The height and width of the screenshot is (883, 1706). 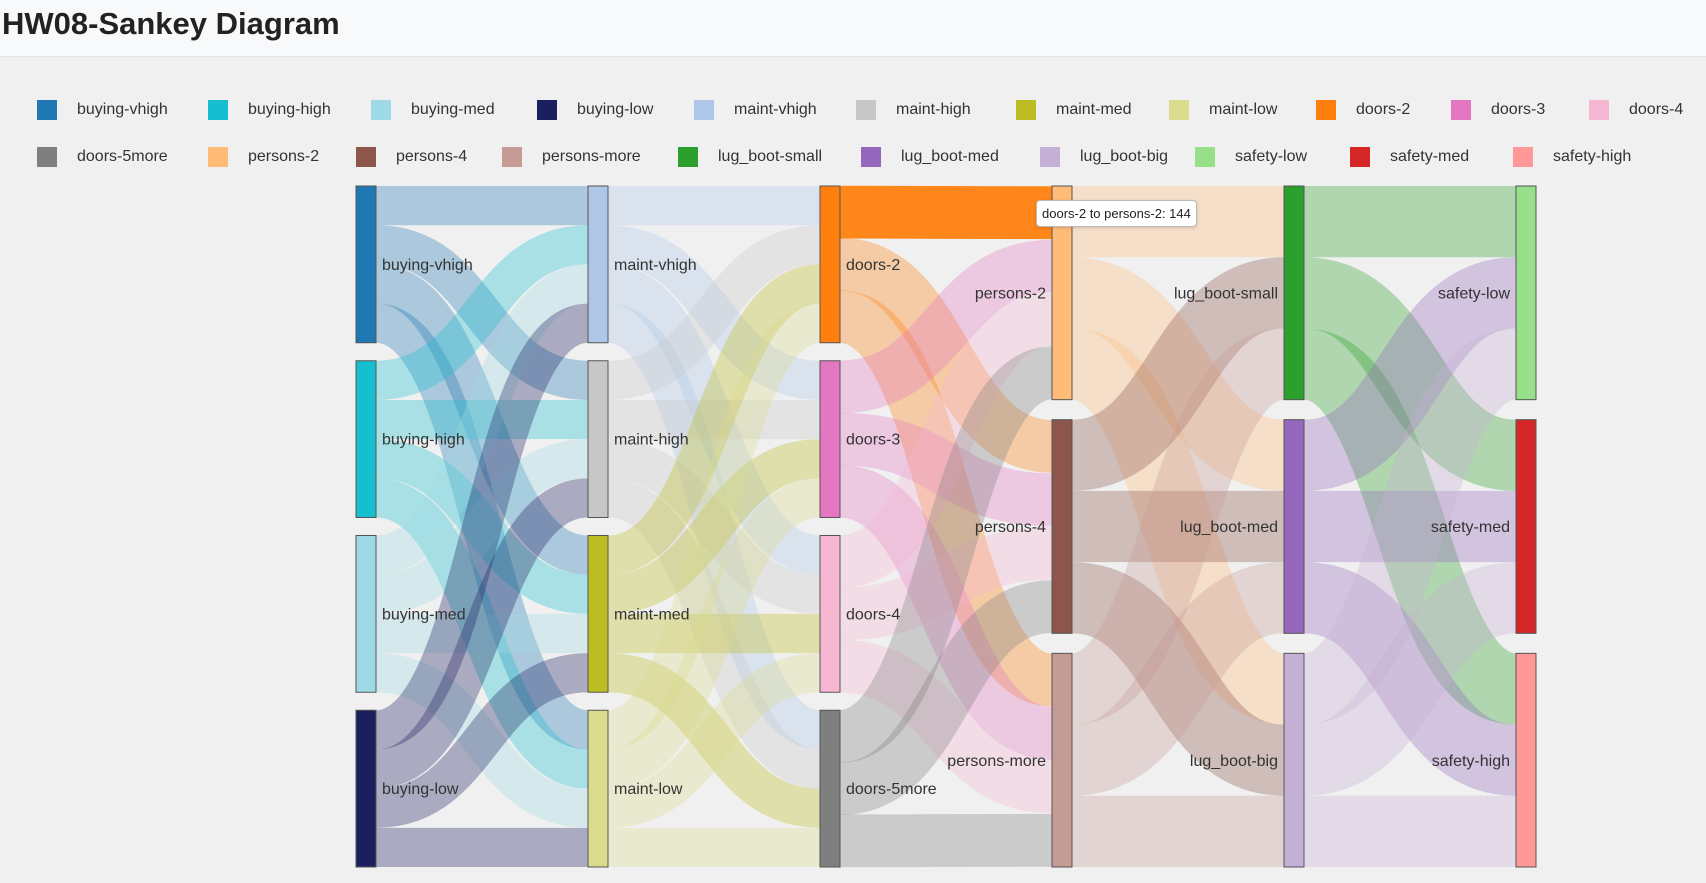 What do you see at coordinates (1294, 293) in the screenshot?
I see `node-lug_boot-small` at bounding box center [1294, 293].